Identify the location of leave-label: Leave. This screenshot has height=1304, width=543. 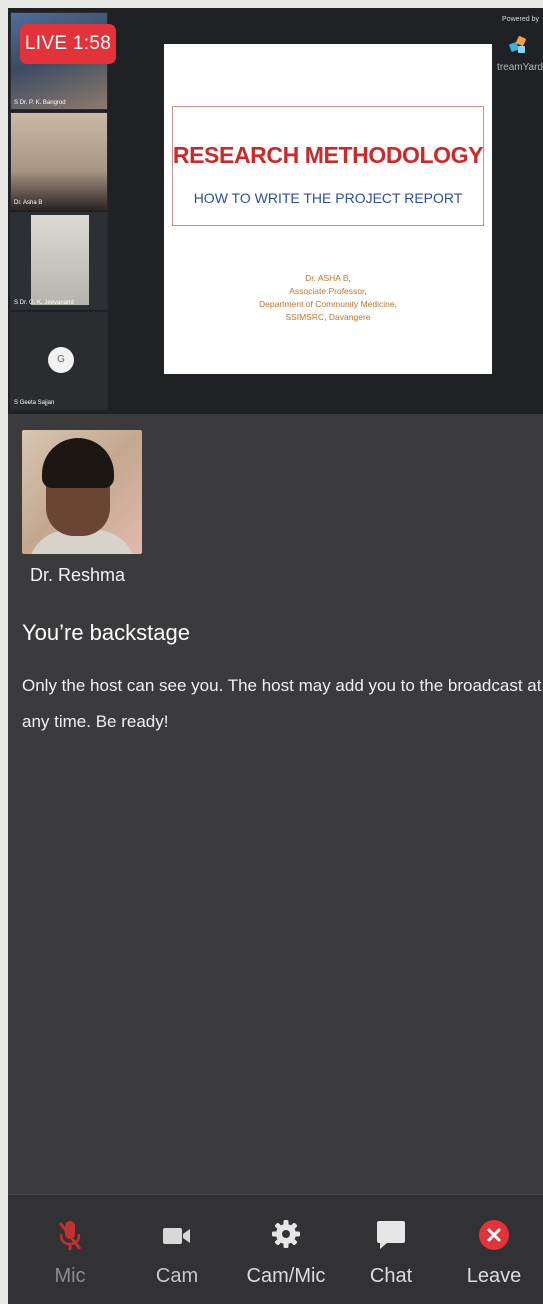
(494, 1276).